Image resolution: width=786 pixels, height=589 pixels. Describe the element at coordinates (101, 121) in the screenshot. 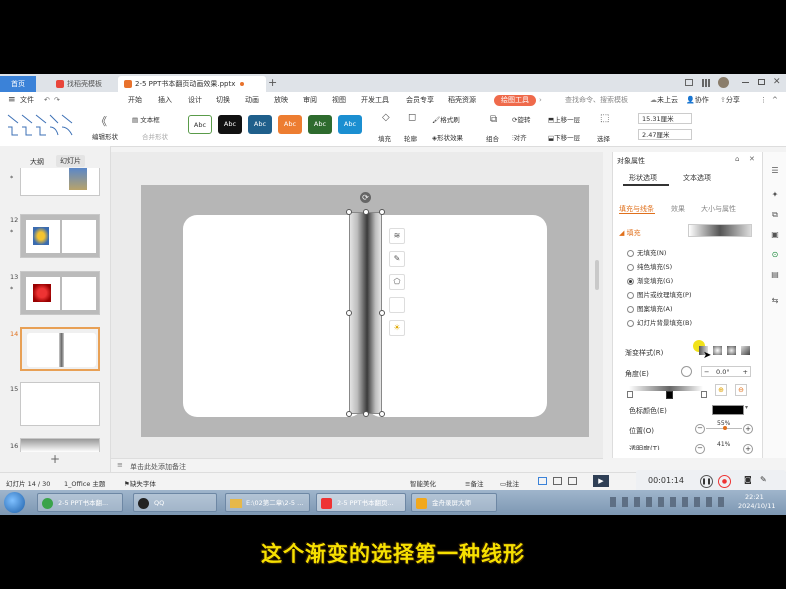

I see `edit-shape-icon: 《` at that location.